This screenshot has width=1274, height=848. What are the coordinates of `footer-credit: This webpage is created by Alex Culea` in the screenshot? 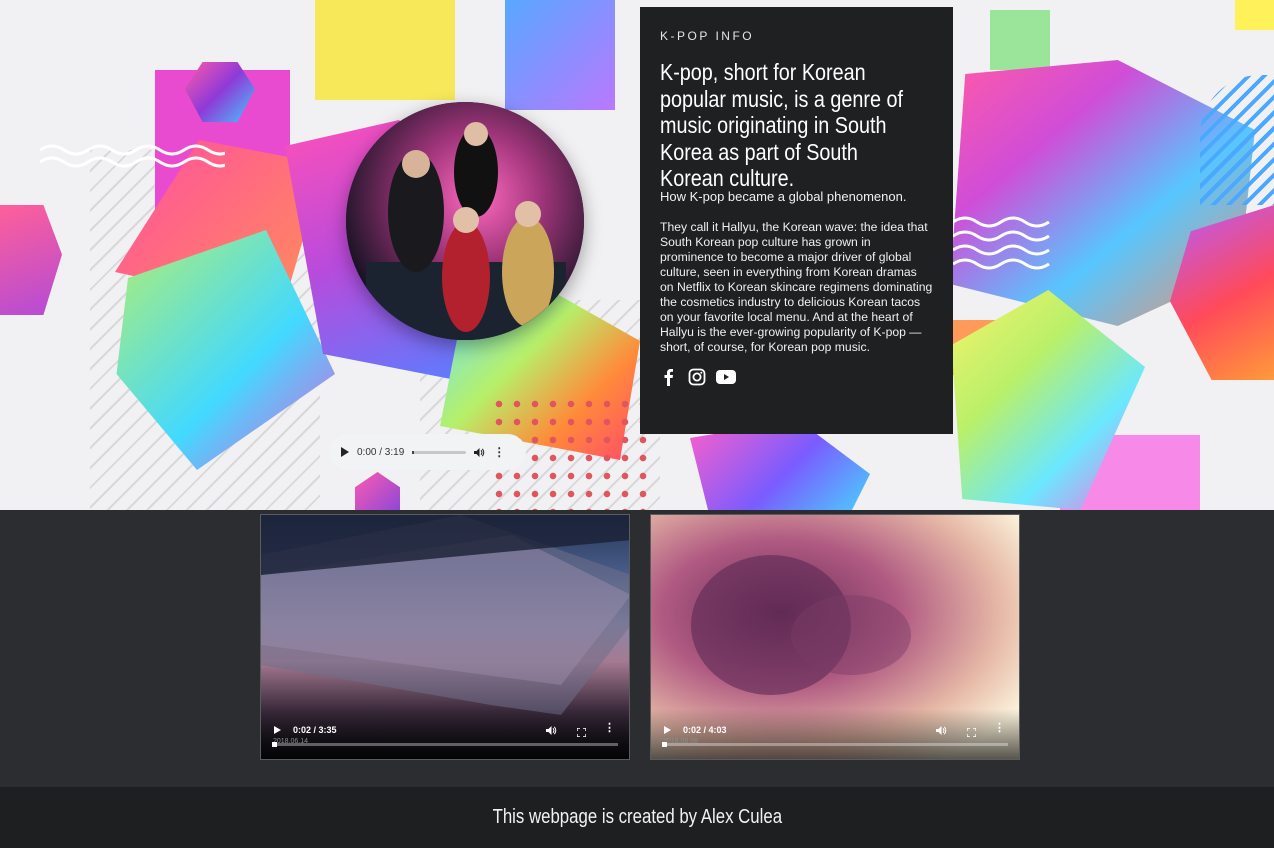 It's located at (637, 817).